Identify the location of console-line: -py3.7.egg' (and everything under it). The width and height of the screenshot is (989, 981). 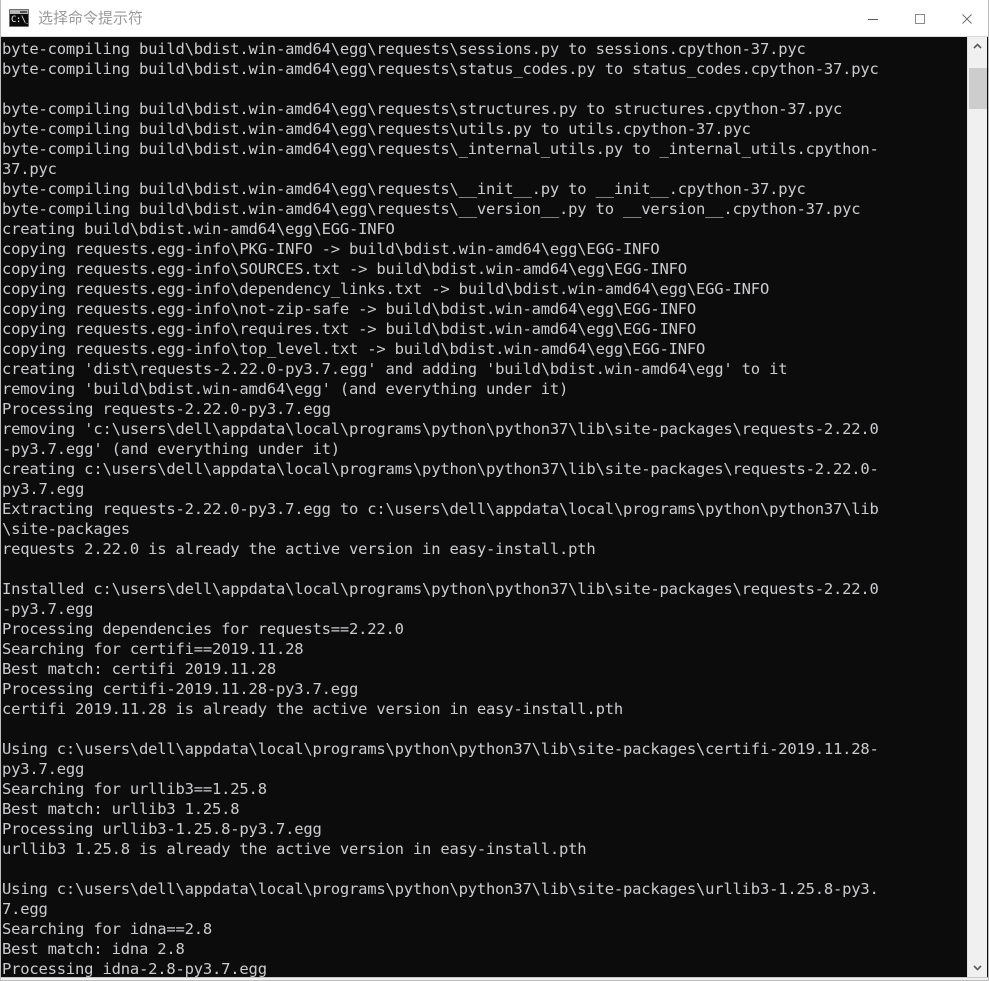
(171, 449).